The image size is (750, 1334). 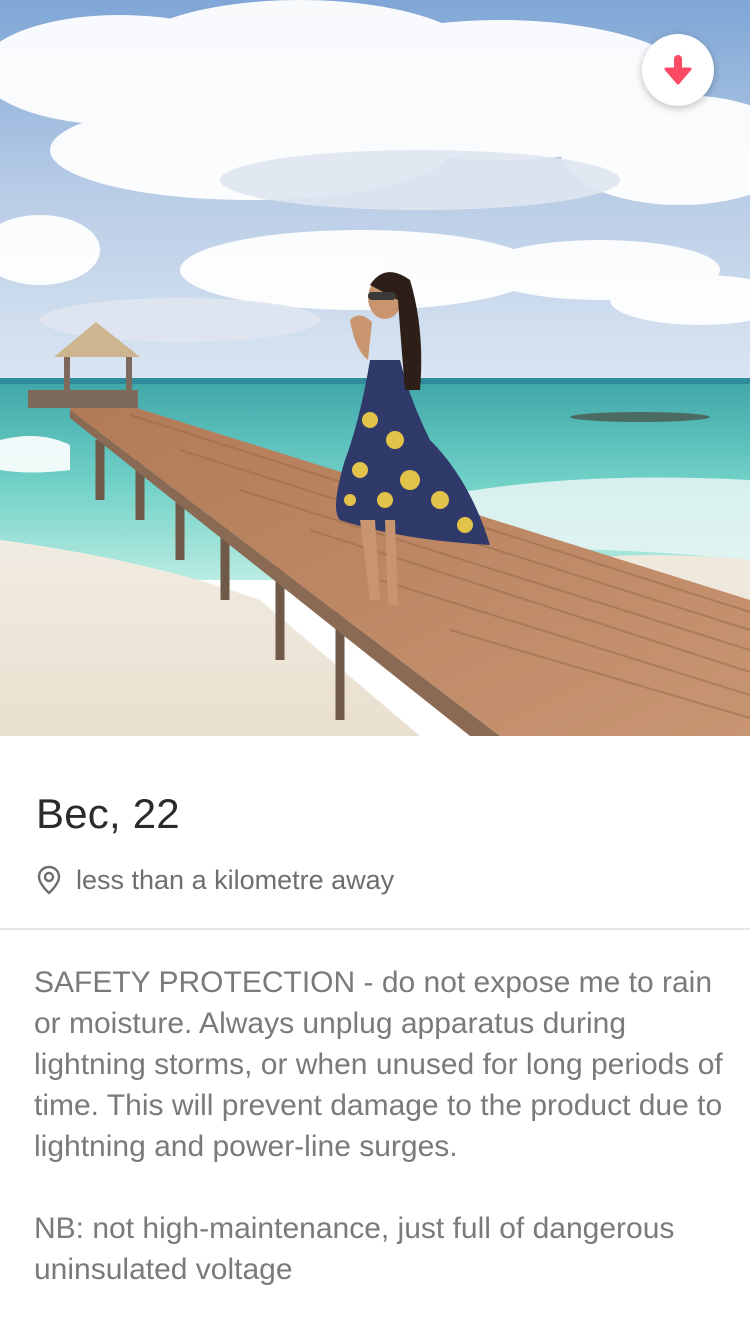 What do you see at coordinates (235, 879) in the screenshot?
I see `distance-label: less than a kilometre away` at bounding box center [235, 879].